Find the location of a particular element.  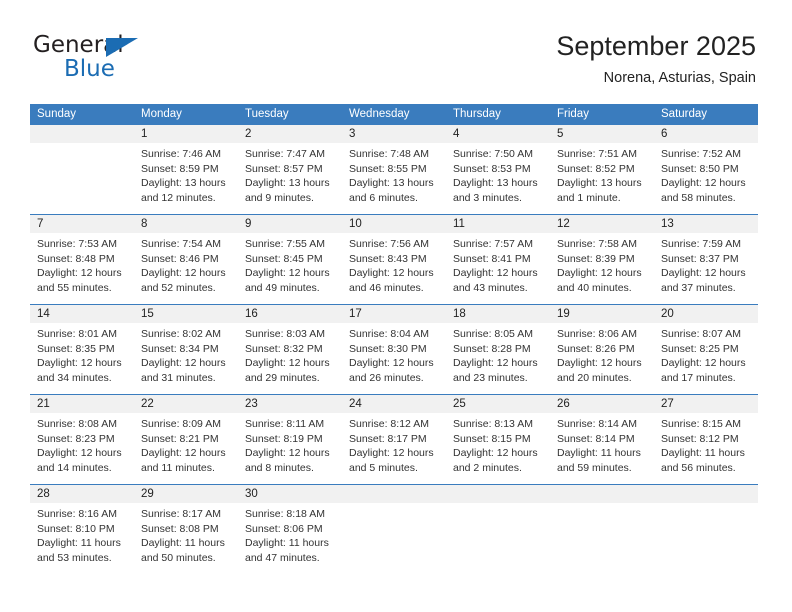

day-number: 9 is located at coordinates (290, 224).